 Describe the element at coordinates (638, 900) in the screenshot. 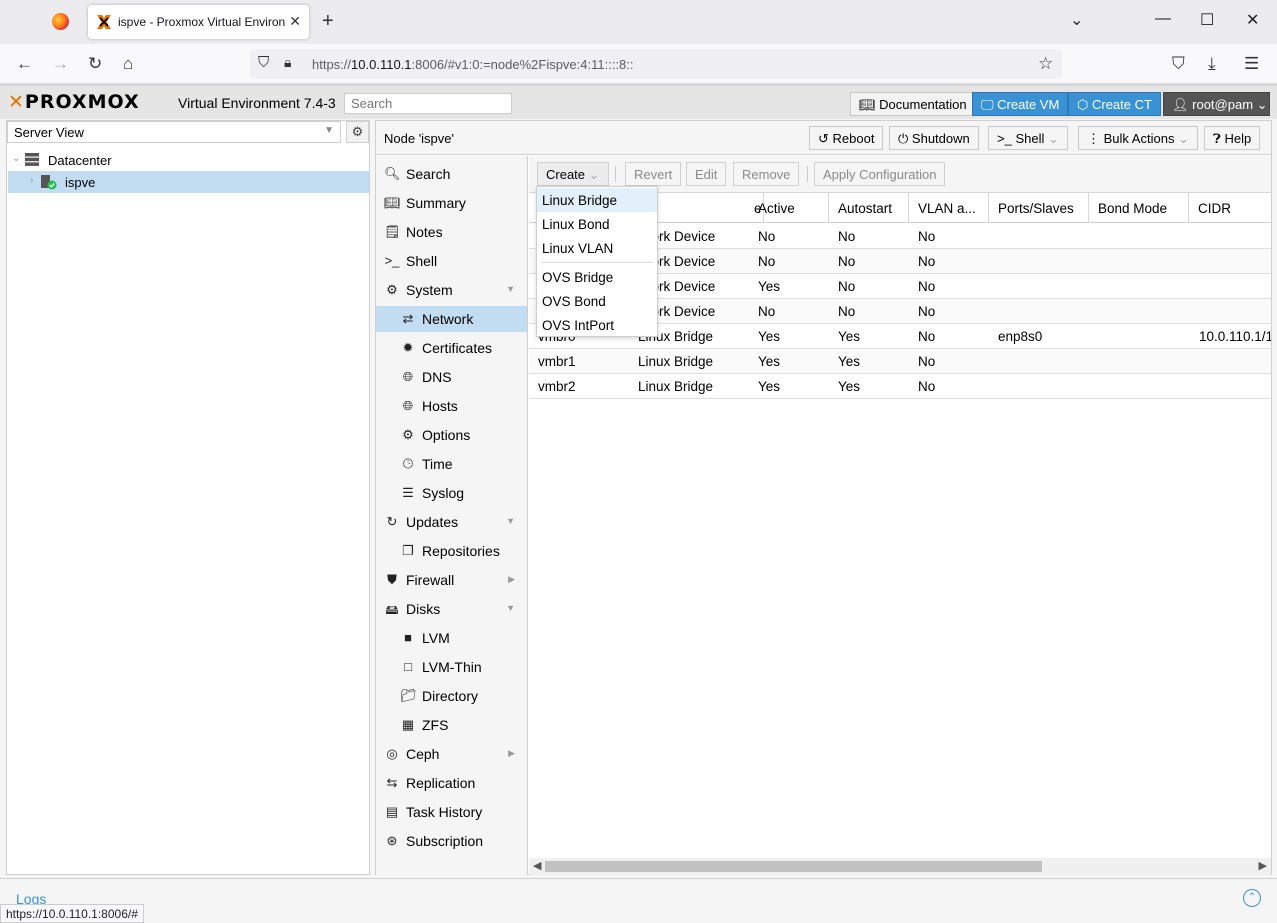

I see `logs-panel: Logs ⌃` at that location.